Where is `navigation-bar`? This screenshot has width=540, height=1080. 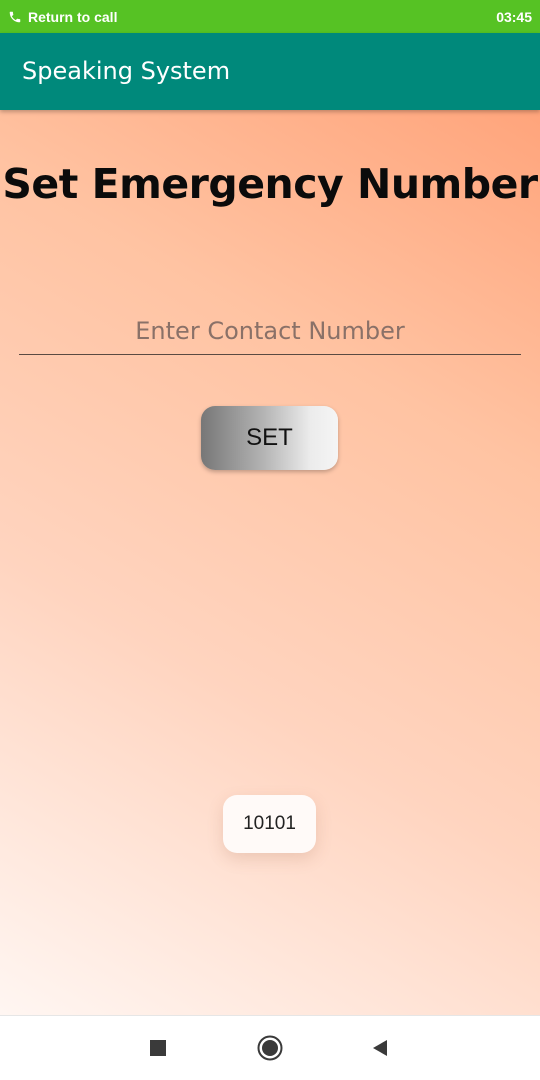 navigation-bar is located at coordinates (270, 1047).